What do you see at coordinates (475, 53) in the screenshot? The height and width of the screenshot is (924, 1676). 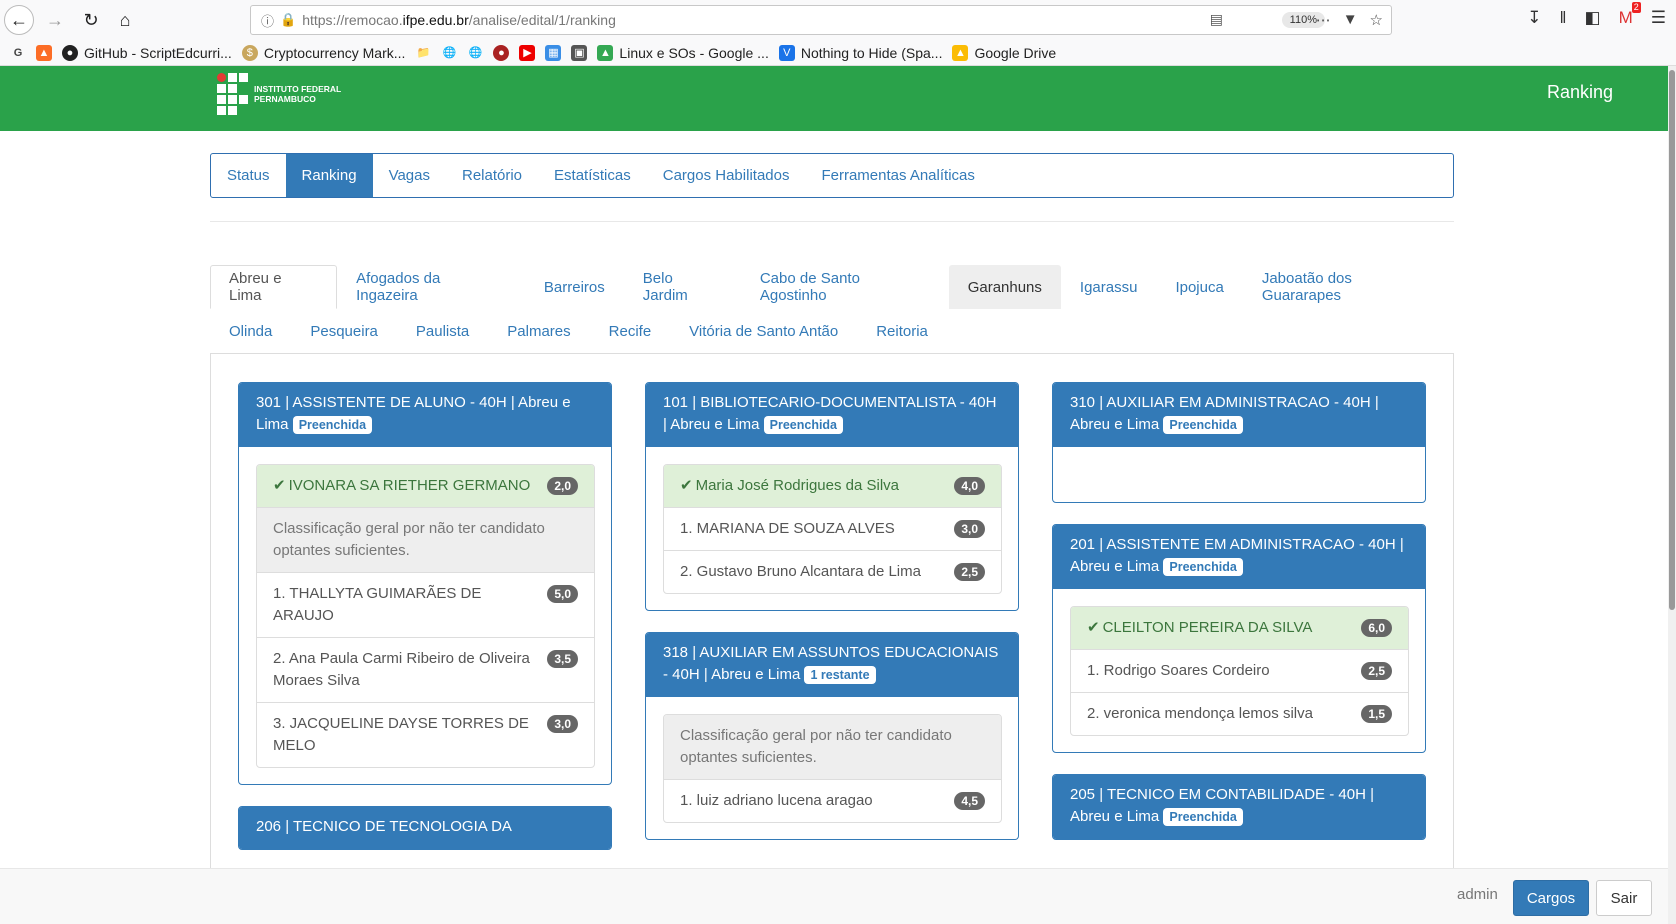 I see `globe-icon-2: 🌐` at bounding box center [475, 53].